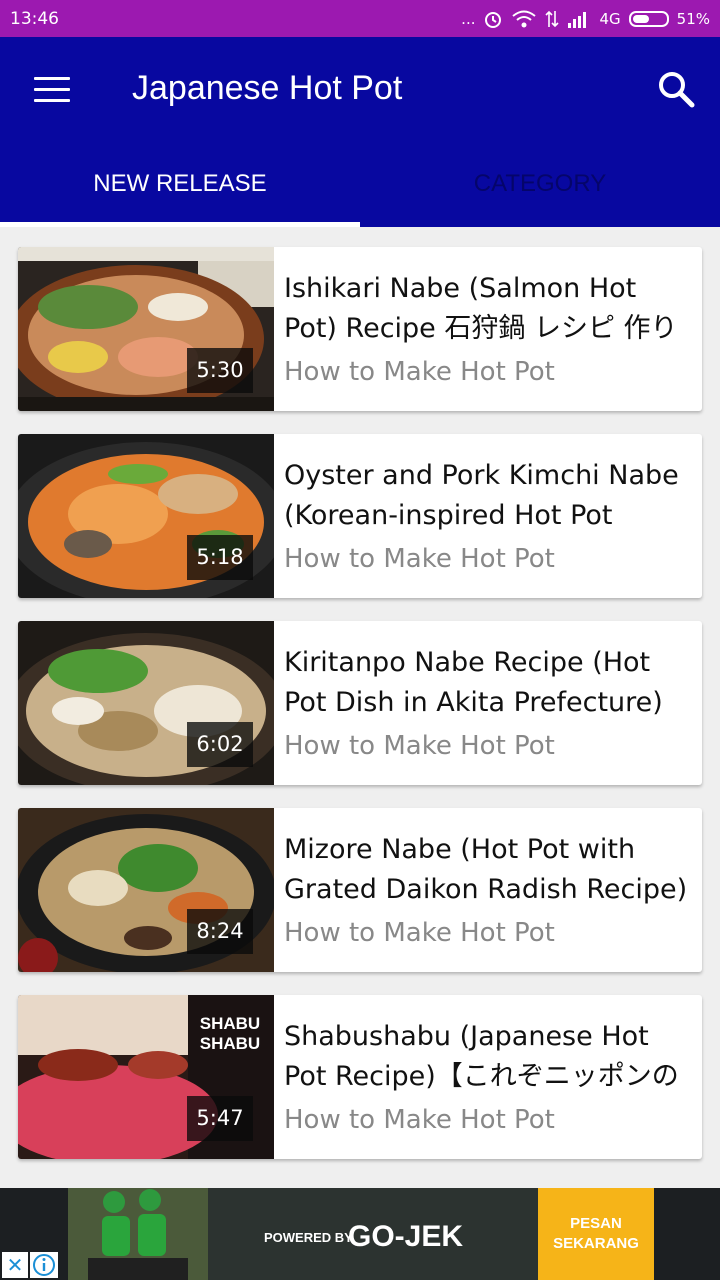 This screenshot has height=1280, width=720. I want to click on ad-powered-by: POWERED BY, so click(308, 1237).